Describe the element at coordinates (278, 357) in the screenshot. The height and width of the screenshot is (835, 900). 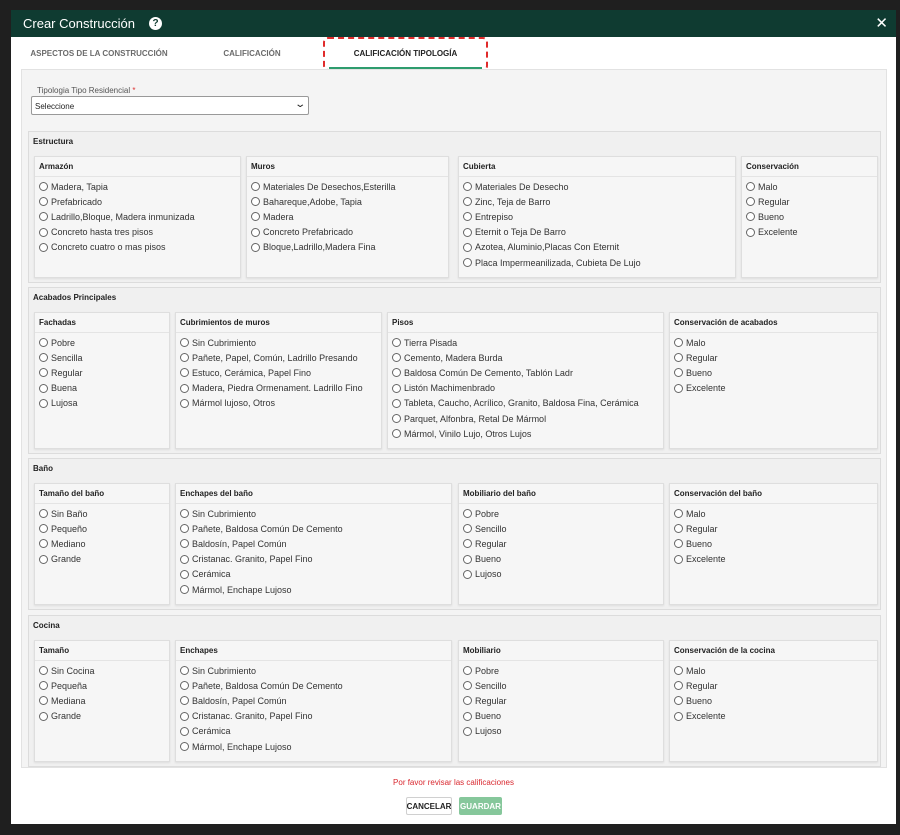
I see `radio-option: Pañete, Papel, Común, Ladrillo Presando` at that location.